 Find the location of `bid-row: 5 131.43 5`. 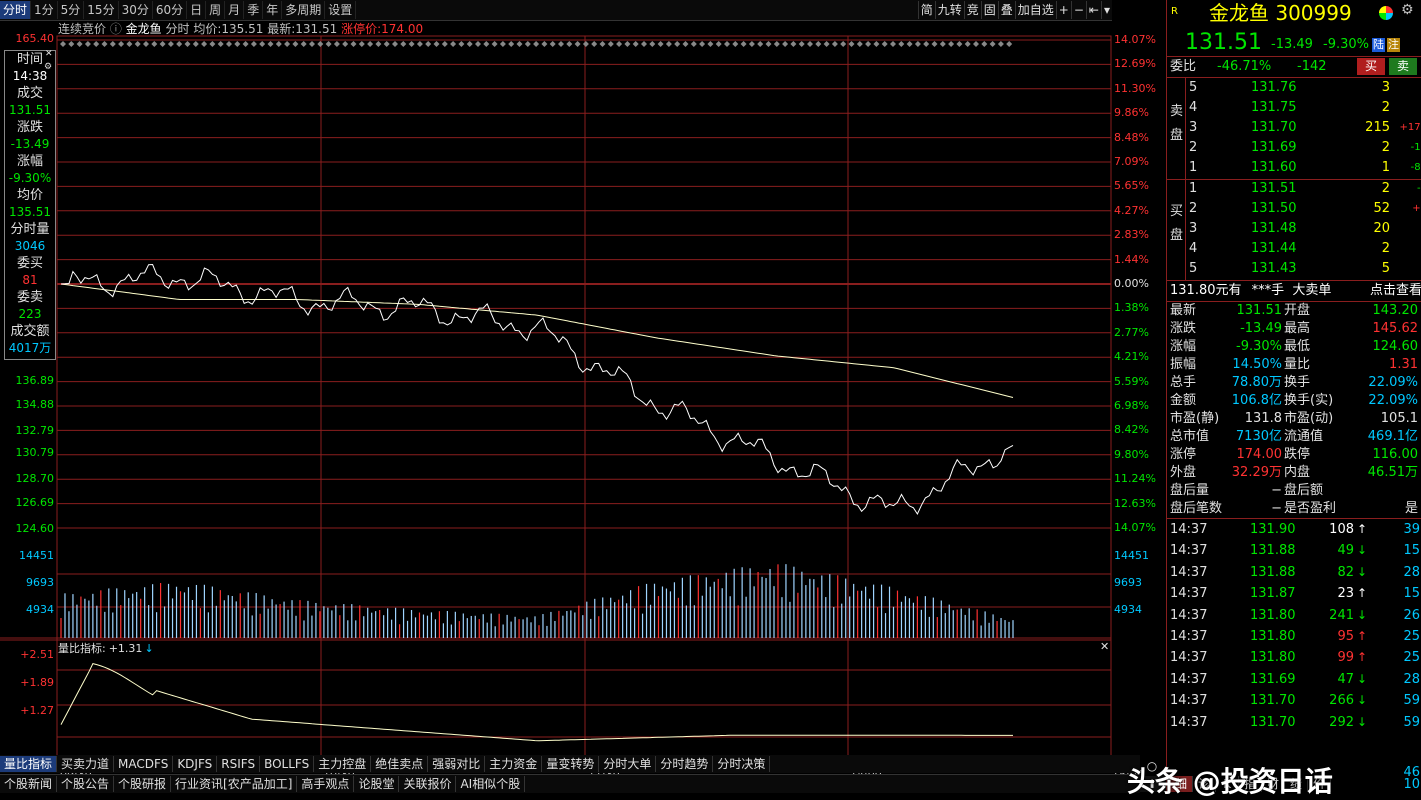

bid-row: 5 131.43 5 is located at coordinates (1303, 269).